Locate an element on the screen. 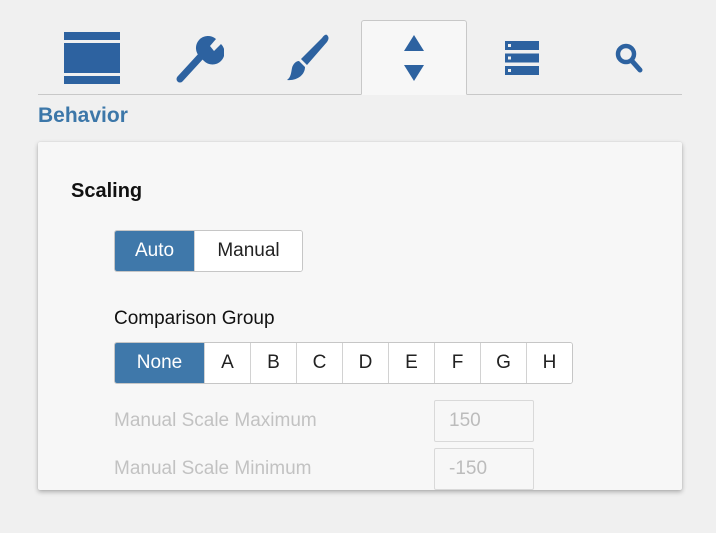  scaling-auto-button: Auto is located at coordinates (154, 251).